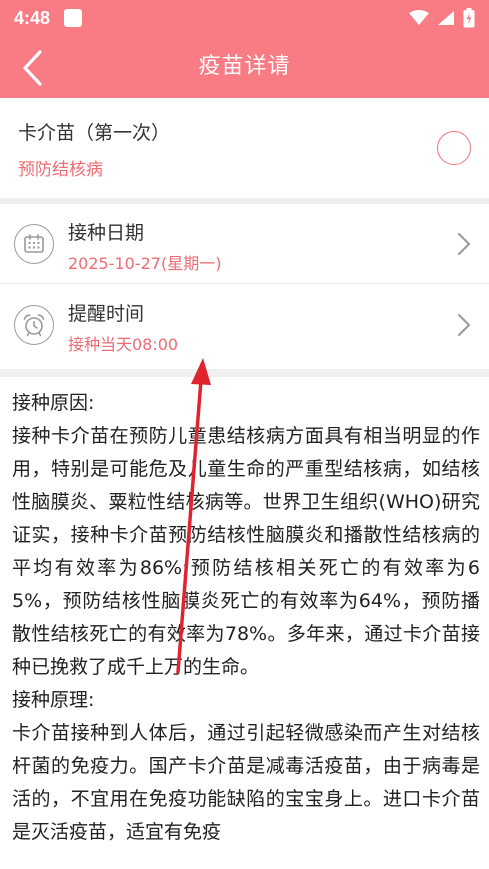 This screenshot has width=489, height=869. Describe the element at coordinates (145, 263) in the screenshot. I see `vaccination-date-value: 2025-10-27(星期一)` at that location.